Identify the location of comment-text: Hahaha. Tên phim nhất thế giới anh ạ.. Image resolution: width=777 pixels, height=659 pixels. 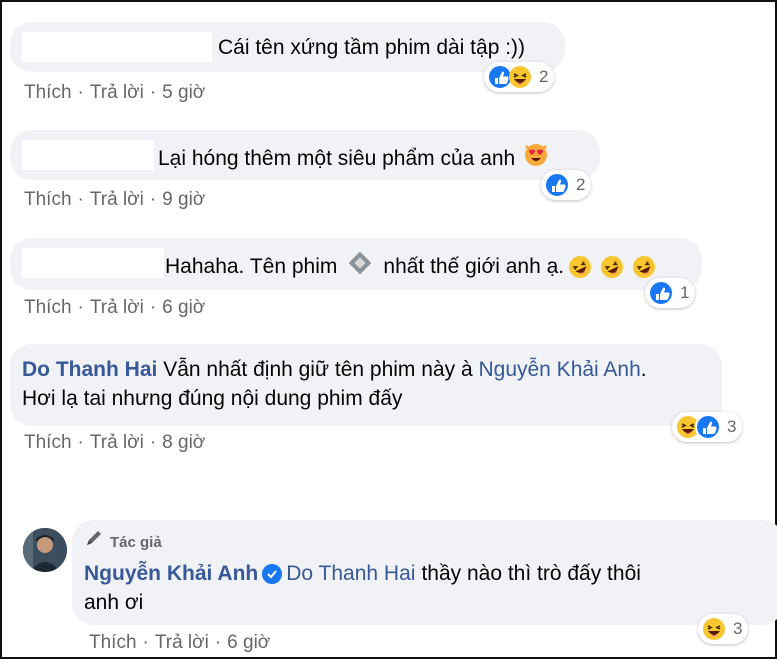
(412, 266).